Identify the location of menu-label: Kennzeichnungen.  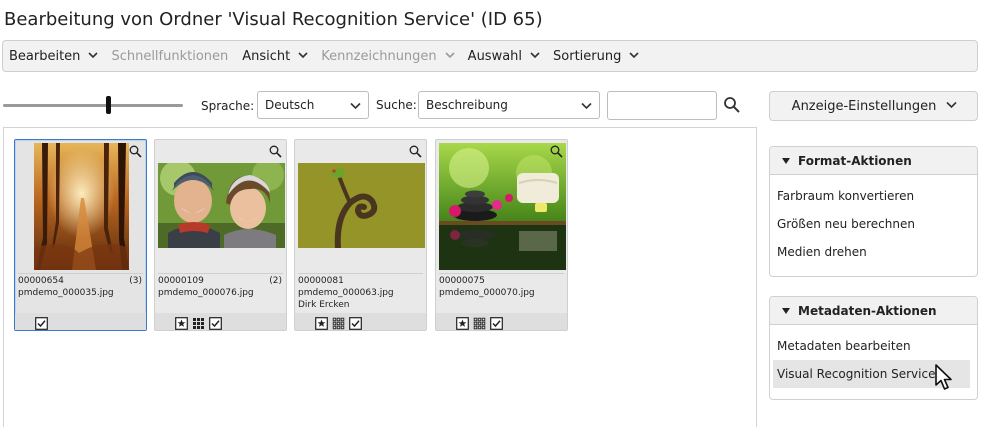
(379, 56).